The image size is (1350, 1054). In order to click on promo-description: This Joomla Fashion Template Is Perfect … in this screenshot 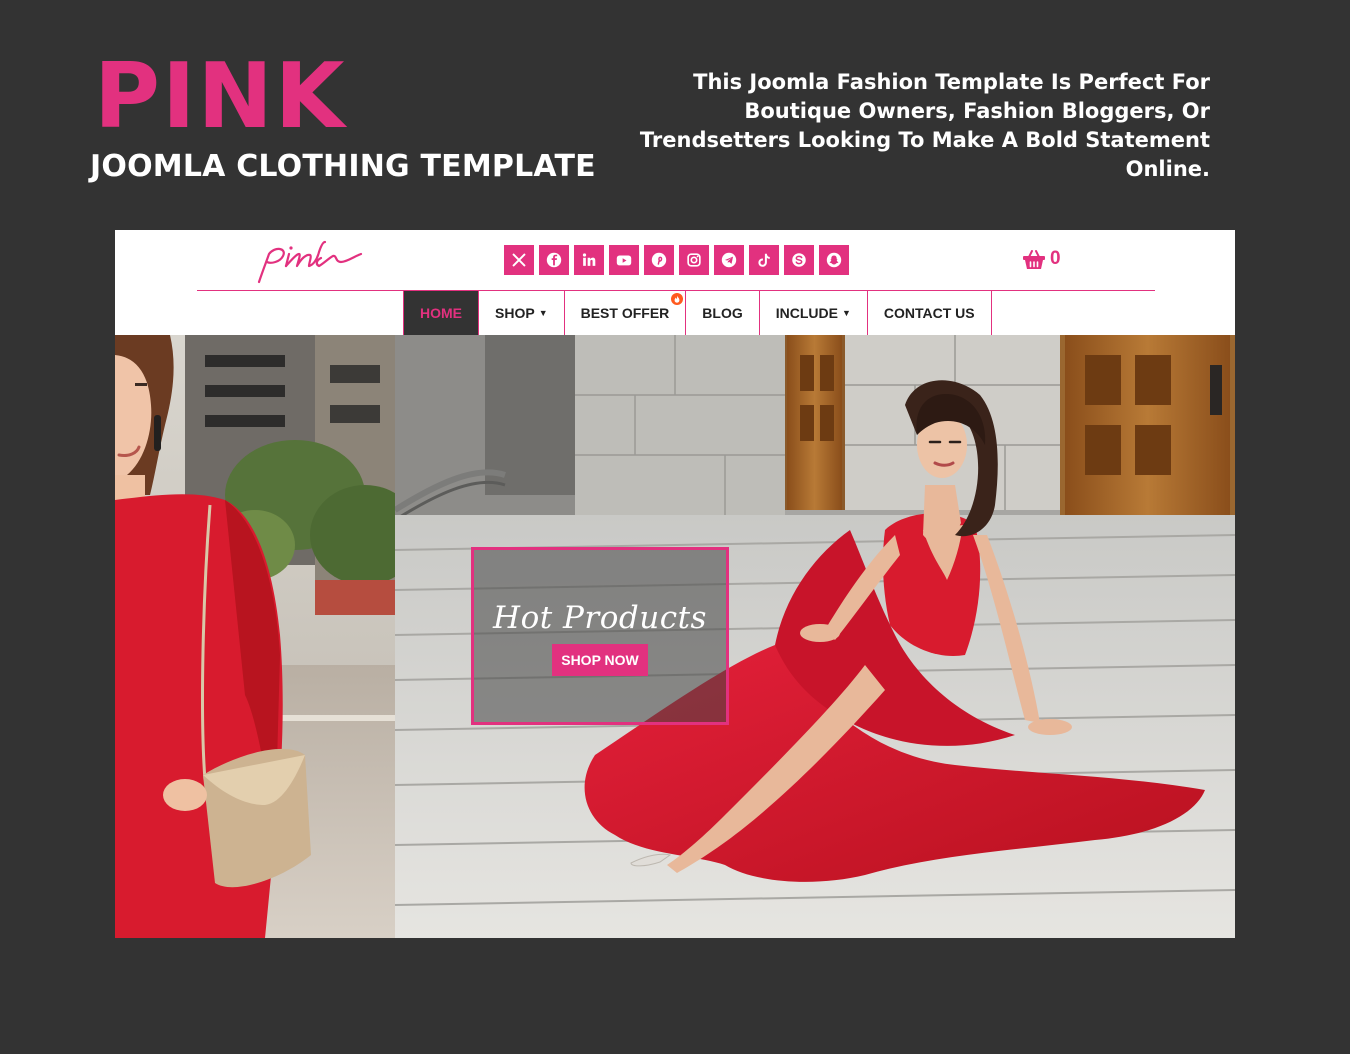, I will do `click(924, 125)`.